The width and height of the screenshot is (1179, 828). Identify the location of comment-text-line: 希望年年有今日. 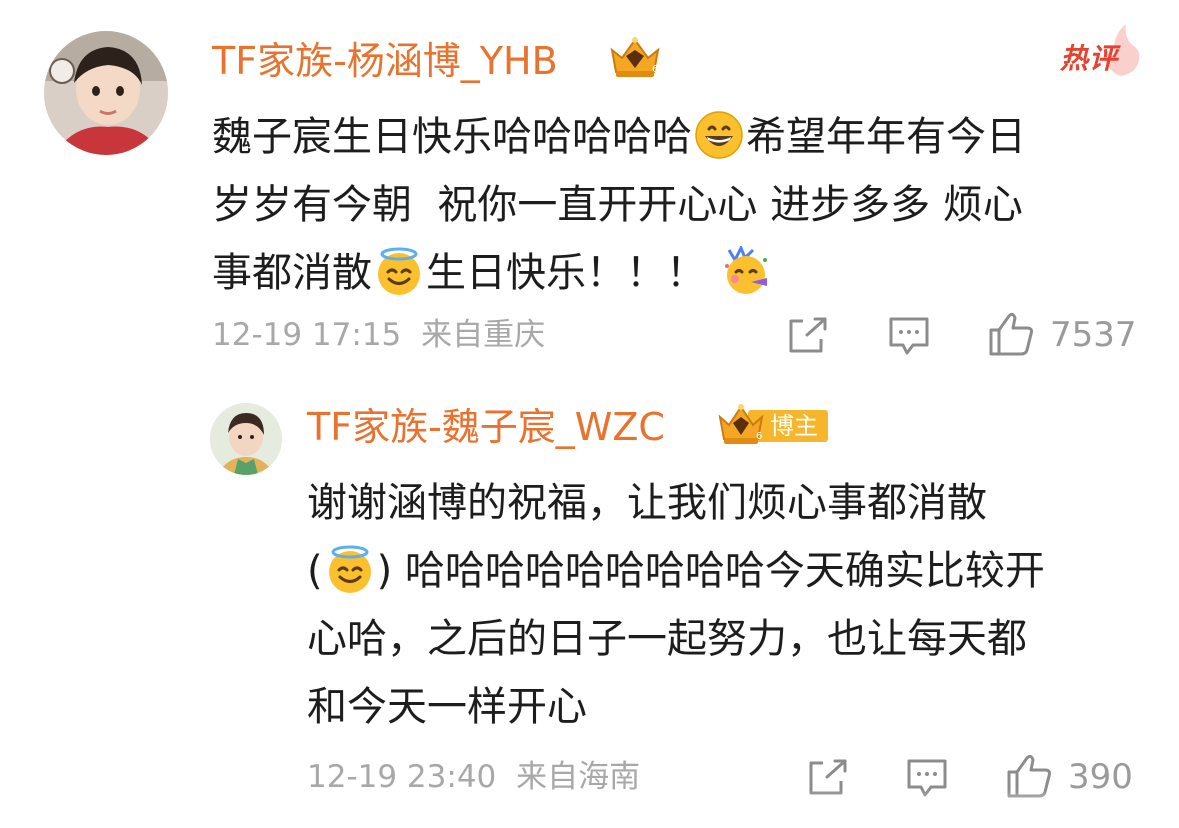
(886, 137).